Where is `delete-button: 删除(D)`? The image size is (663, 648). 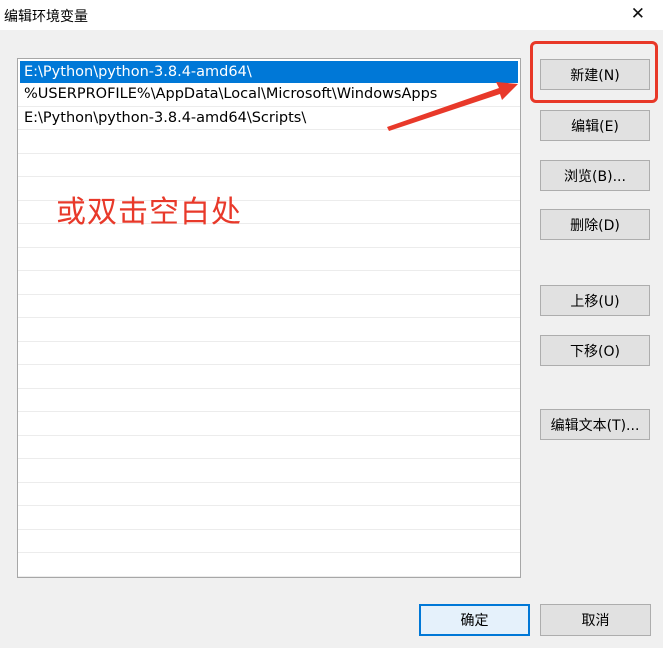 delete-button: 删除(D) is located at coordinates (595, 224).